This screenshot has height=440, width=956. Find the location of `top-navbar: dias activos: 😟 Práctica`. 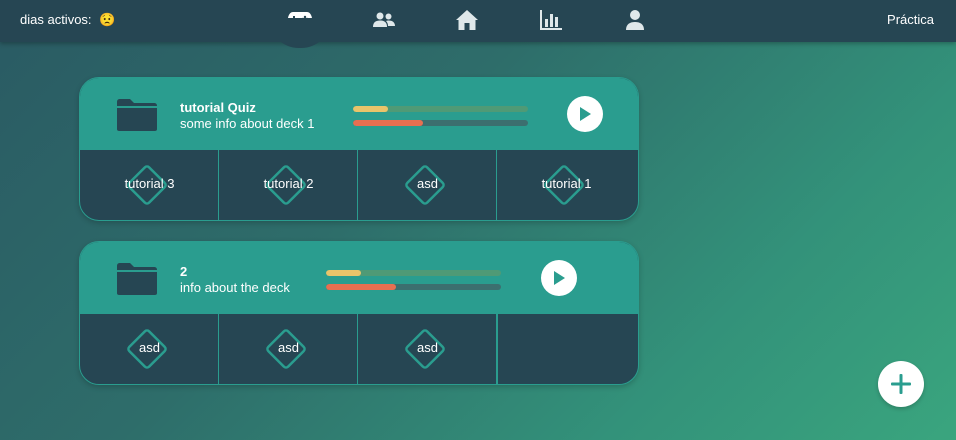

top-navbar: dias activos: 😟 Práctica is located at coordinates (478, 21).